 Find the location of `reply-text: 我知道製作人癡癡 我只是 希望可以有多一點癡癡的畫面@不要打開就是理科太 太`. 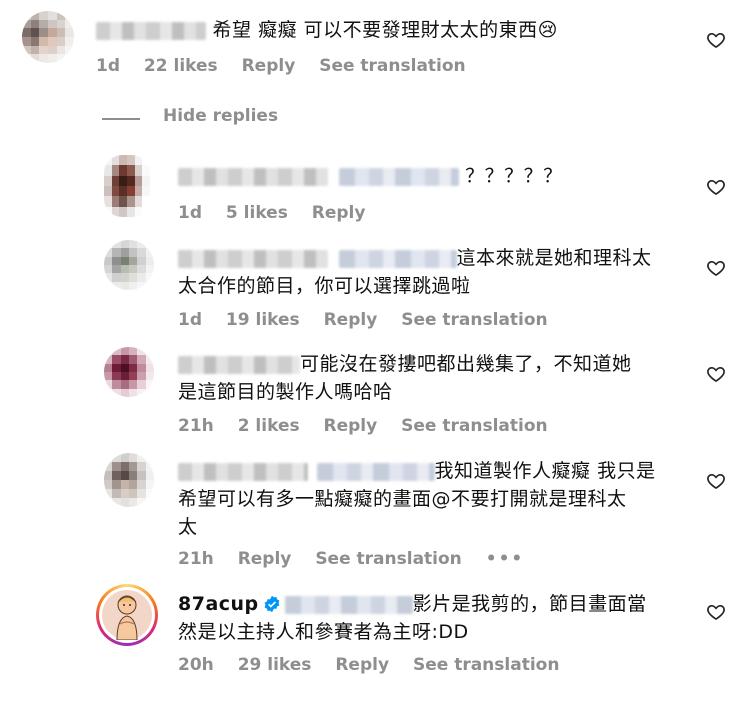

reply-text: 我知道製作人癡癡 我只是 希望可以有多一點癡癡的畫面@不要打開就是理科太 太 is located at coordinates (417, 499).